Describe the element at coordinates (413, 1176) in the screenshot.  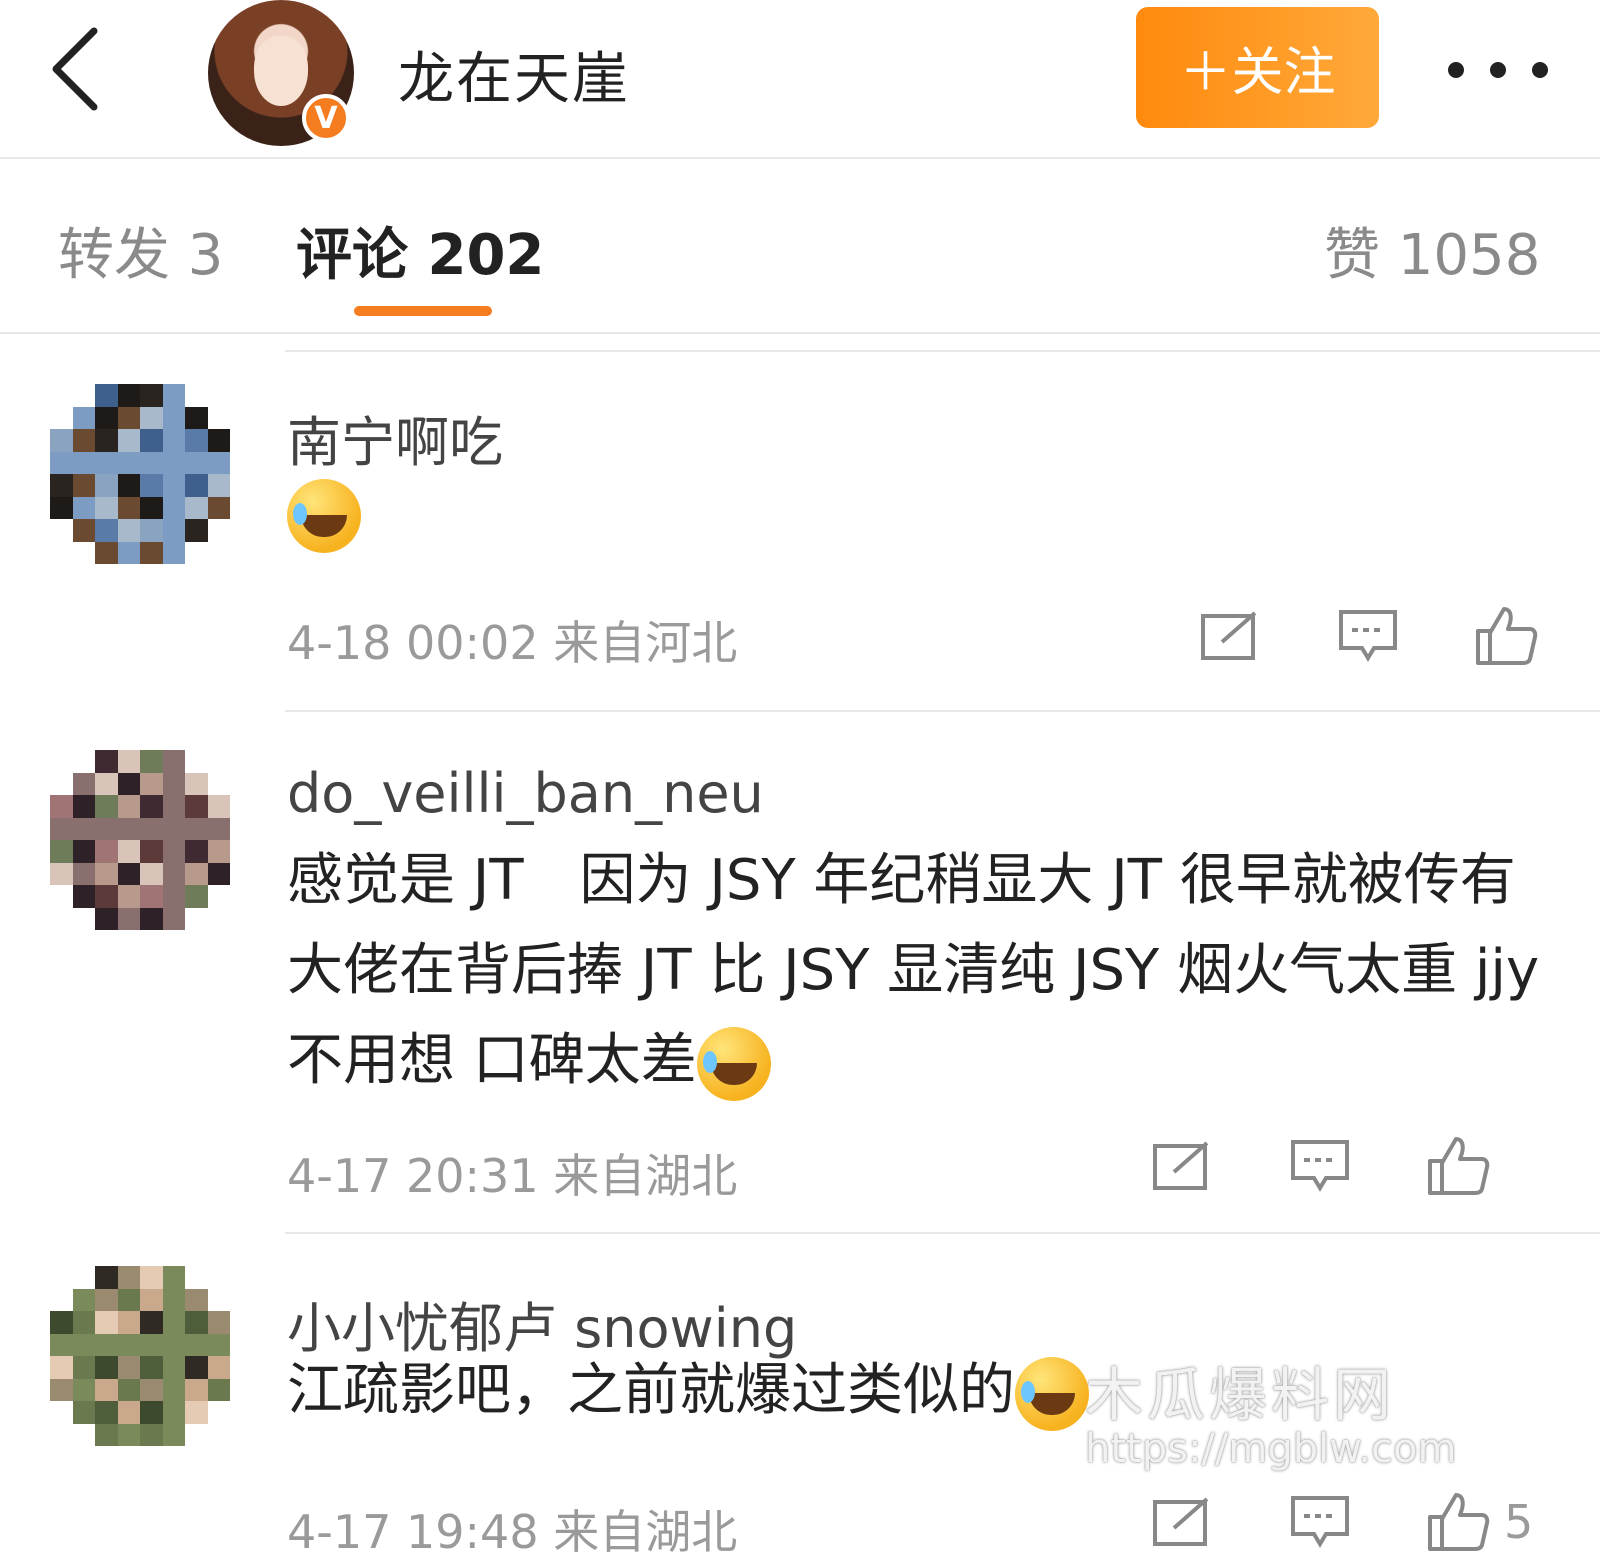
I see `comment-time: 4-17 20:31` at that location.